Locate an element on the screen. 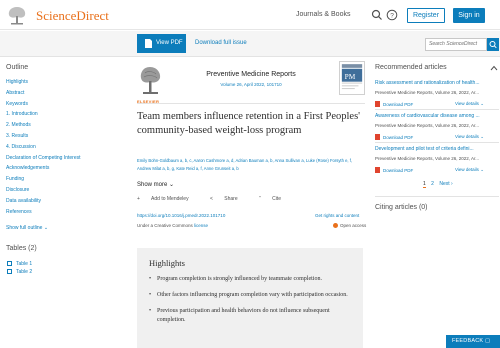 The width and height of the screenshot is (500, 348). citing-articles-heading: Citing articles (0) is located at coordinates (401, 207).